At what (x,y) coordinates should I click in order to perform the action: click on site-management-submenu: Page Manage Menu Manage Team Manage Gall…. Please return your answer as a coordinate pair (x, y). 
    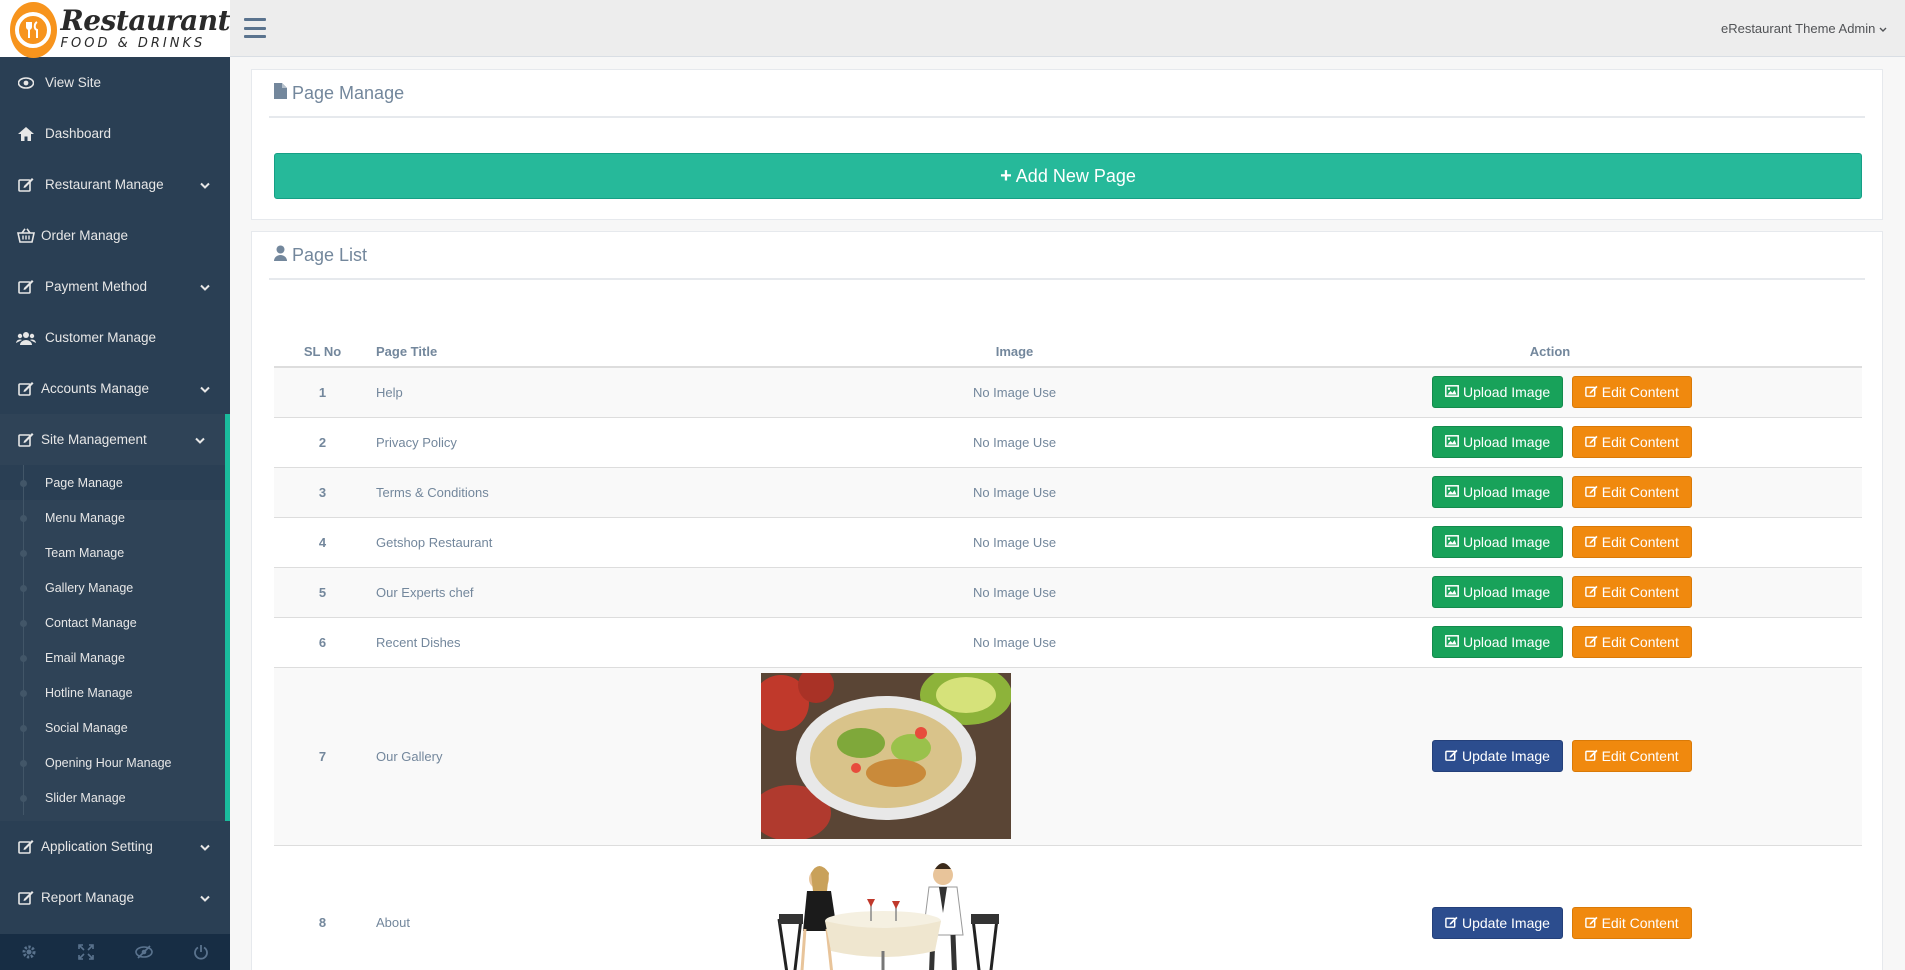
    Looking at the image, I should click on (115, 643).